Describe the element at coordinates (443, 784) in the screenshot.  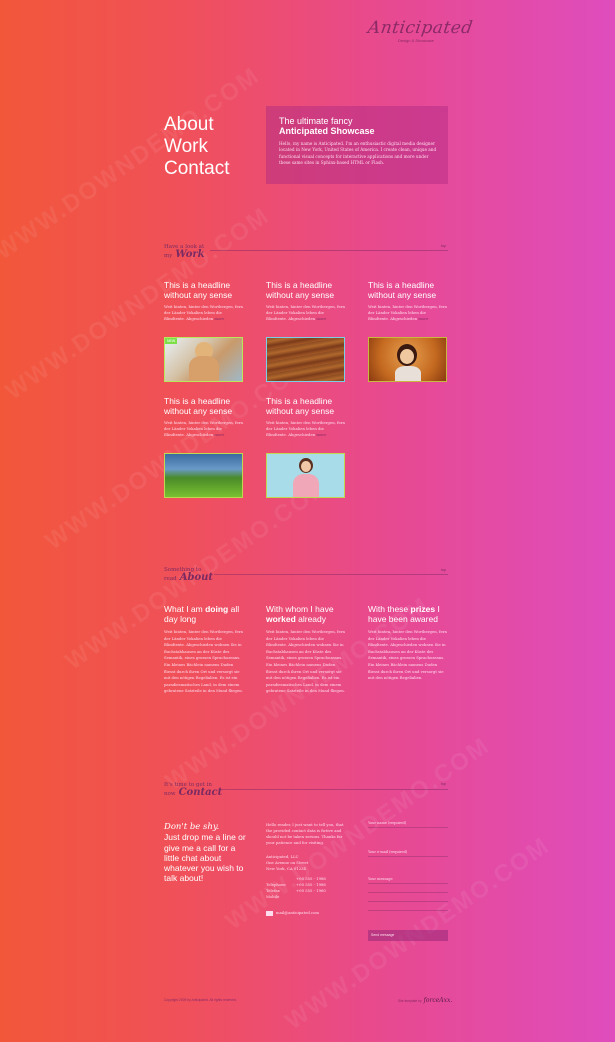
I see `contact-top-link: top` at that location.